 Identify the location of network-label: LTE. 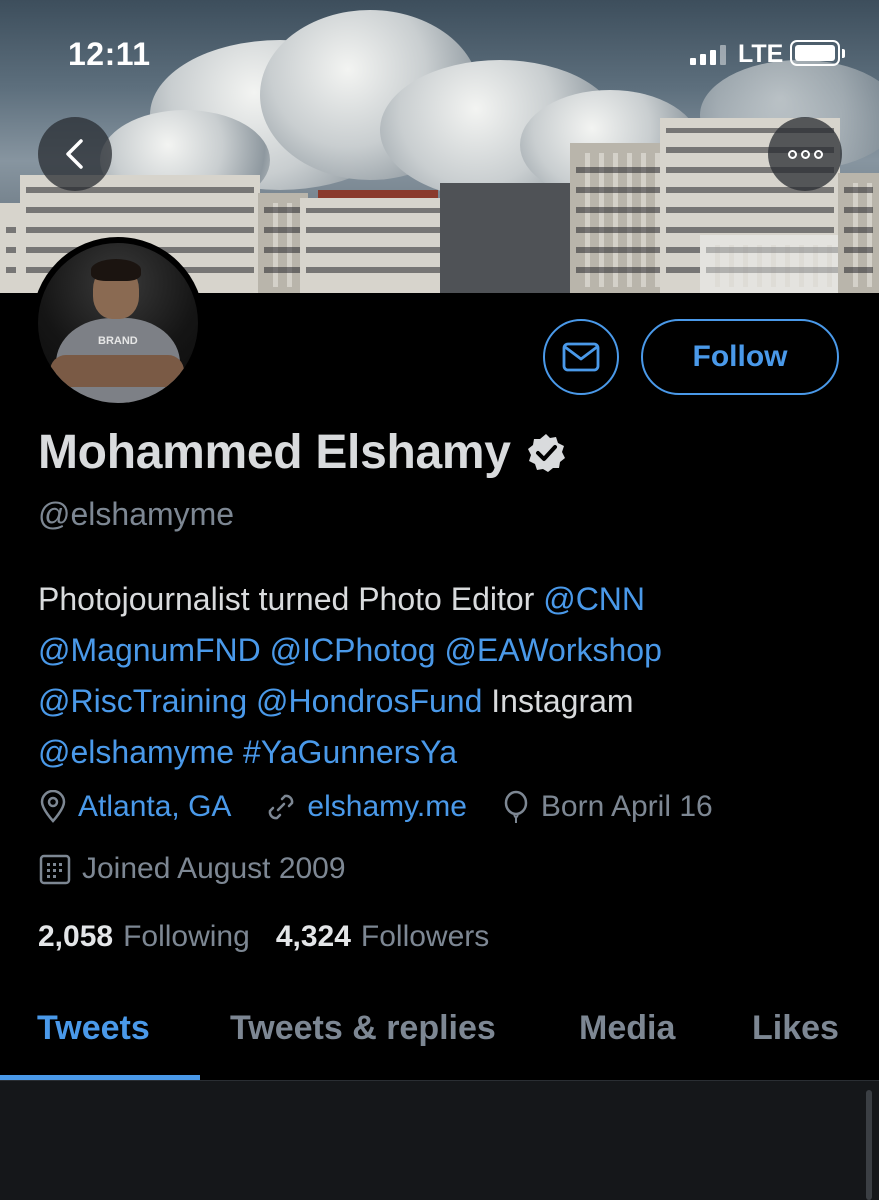
(761, 54).